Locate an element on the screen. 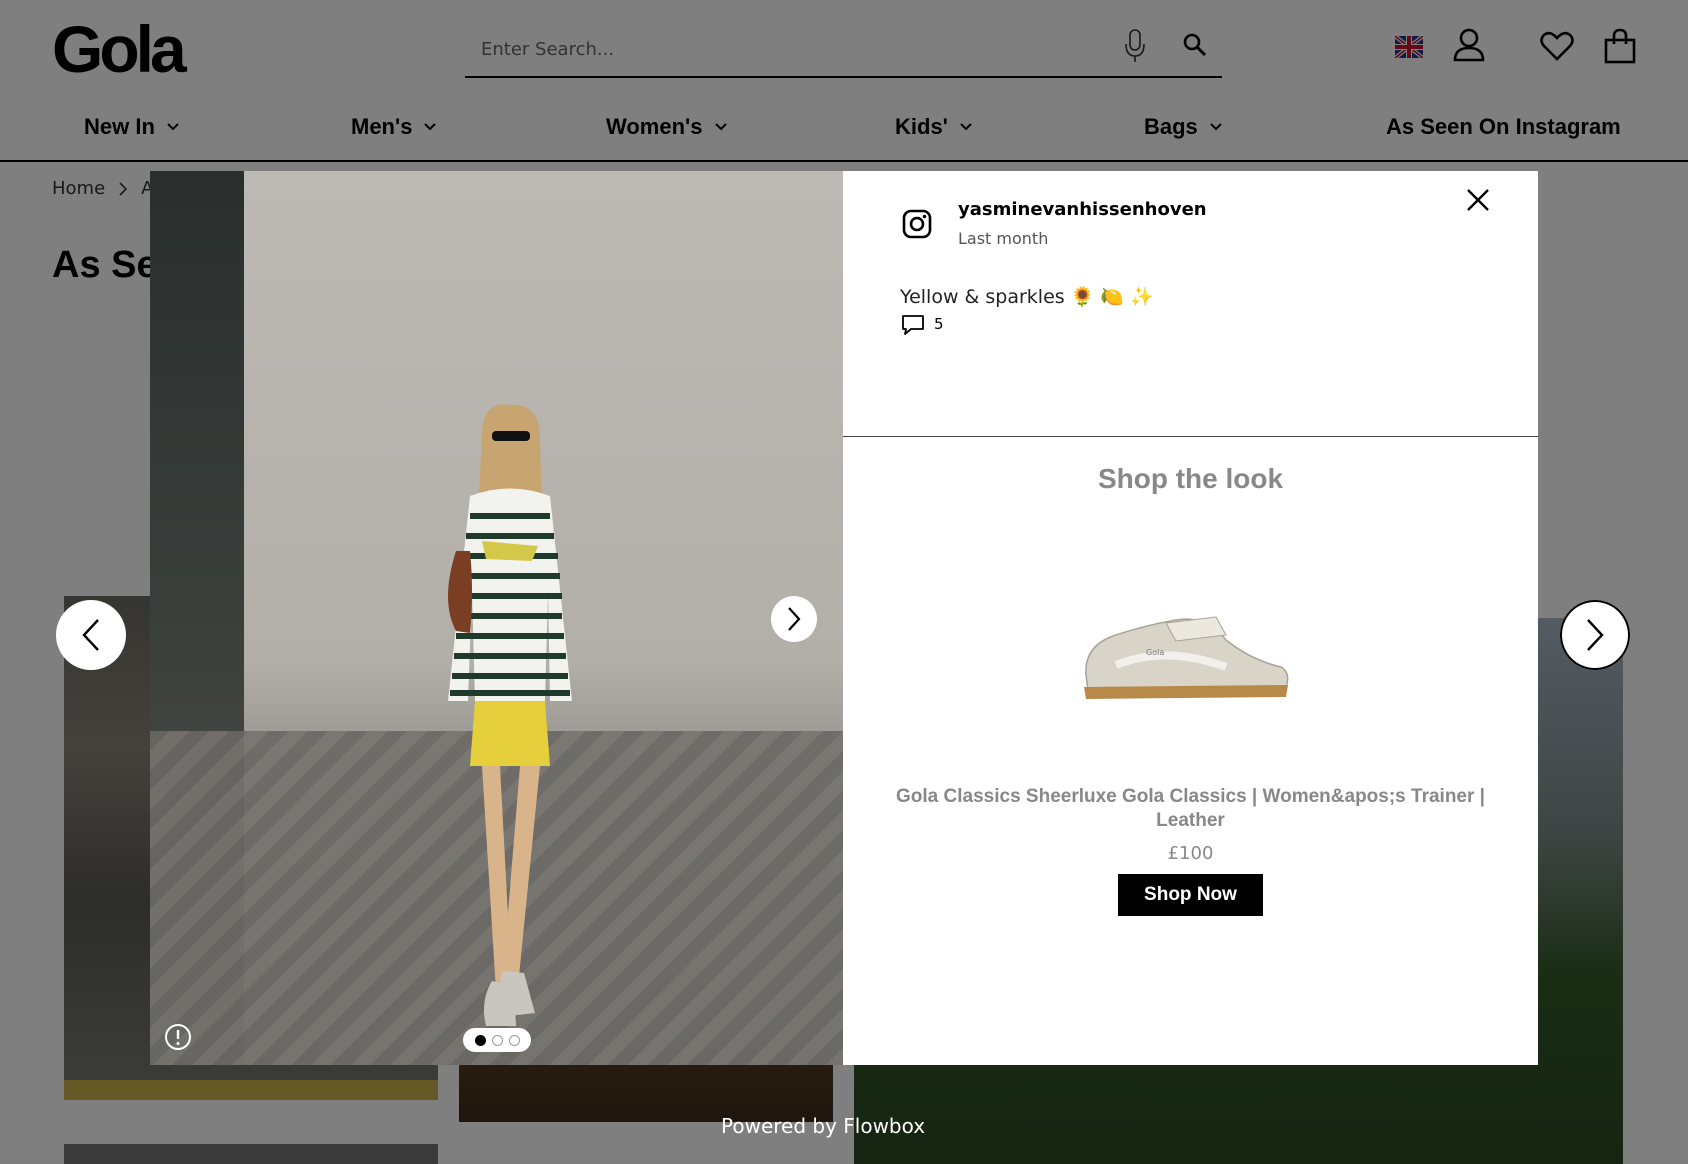 The width and height of the screenshot is (1688, 1164). chevron-left-icon is located at coordinates (90, 635).